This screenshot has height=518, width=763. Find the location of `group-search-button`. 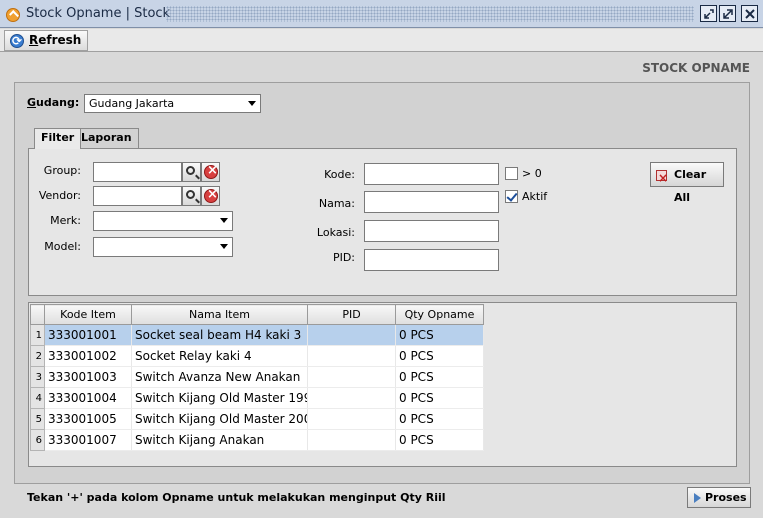

group-search-button is located at coordinates (191, 172).